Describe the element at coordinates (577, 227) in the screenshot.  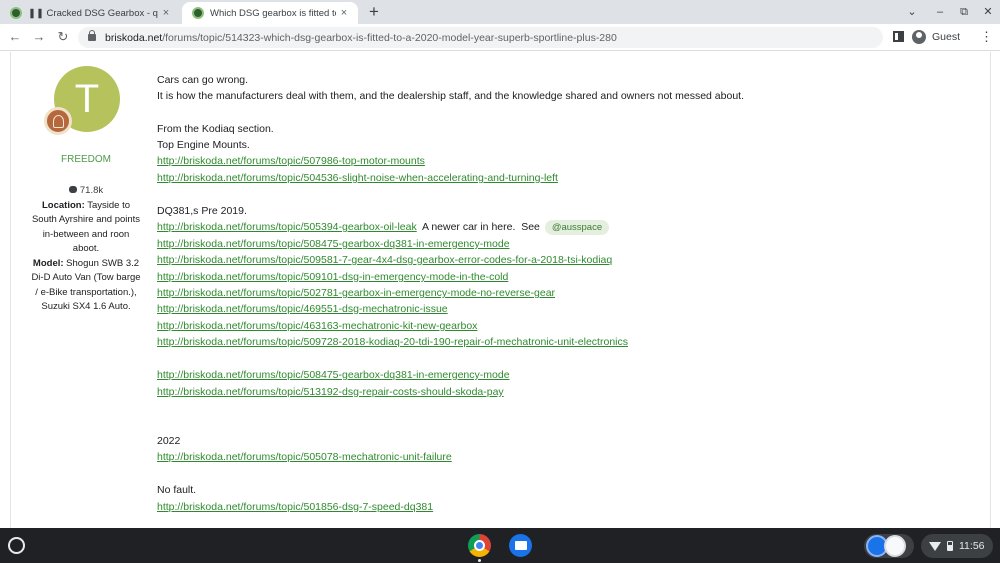
I see `user-mention: @ausspace` at that location.